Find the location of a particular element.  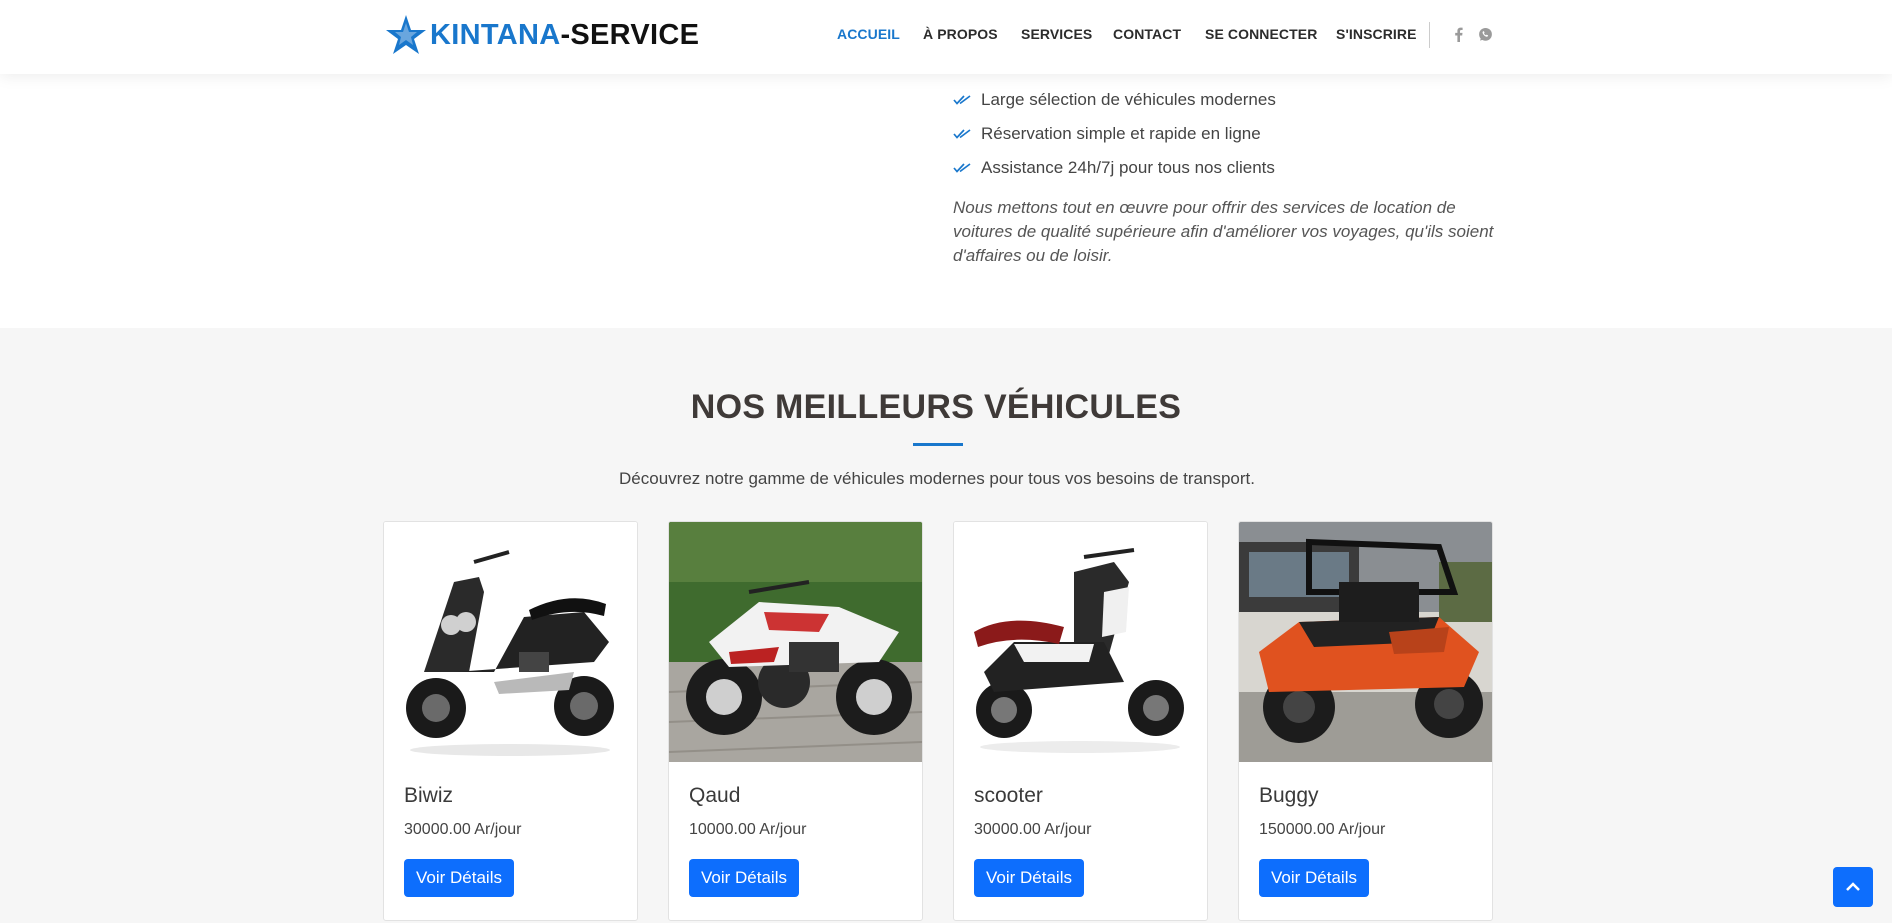

site-logo: KINTANA-SERVICE is located at coordinates (541, 35).